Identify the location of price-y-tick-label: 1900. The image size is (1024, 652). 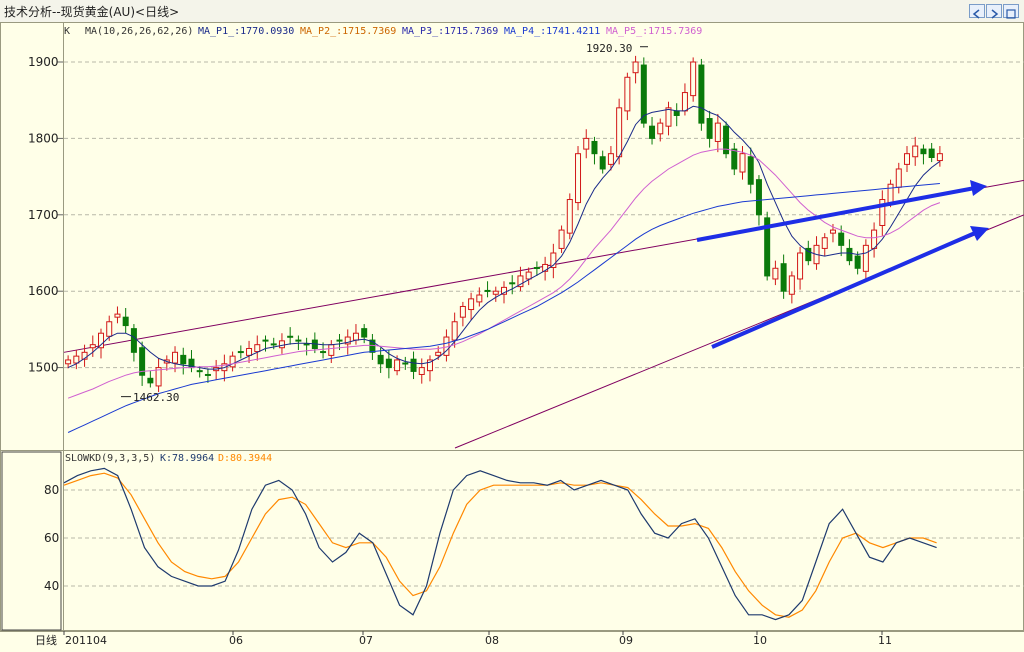
(43, 62).